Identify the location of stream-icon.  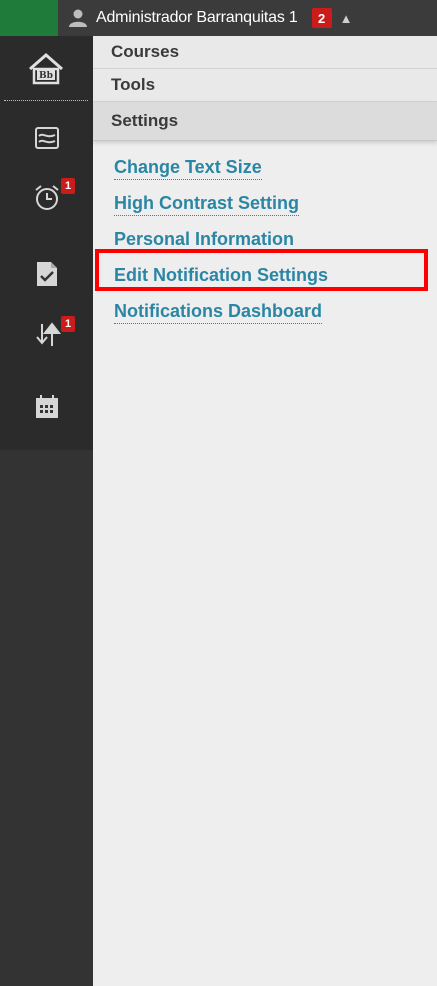
(46, 140).